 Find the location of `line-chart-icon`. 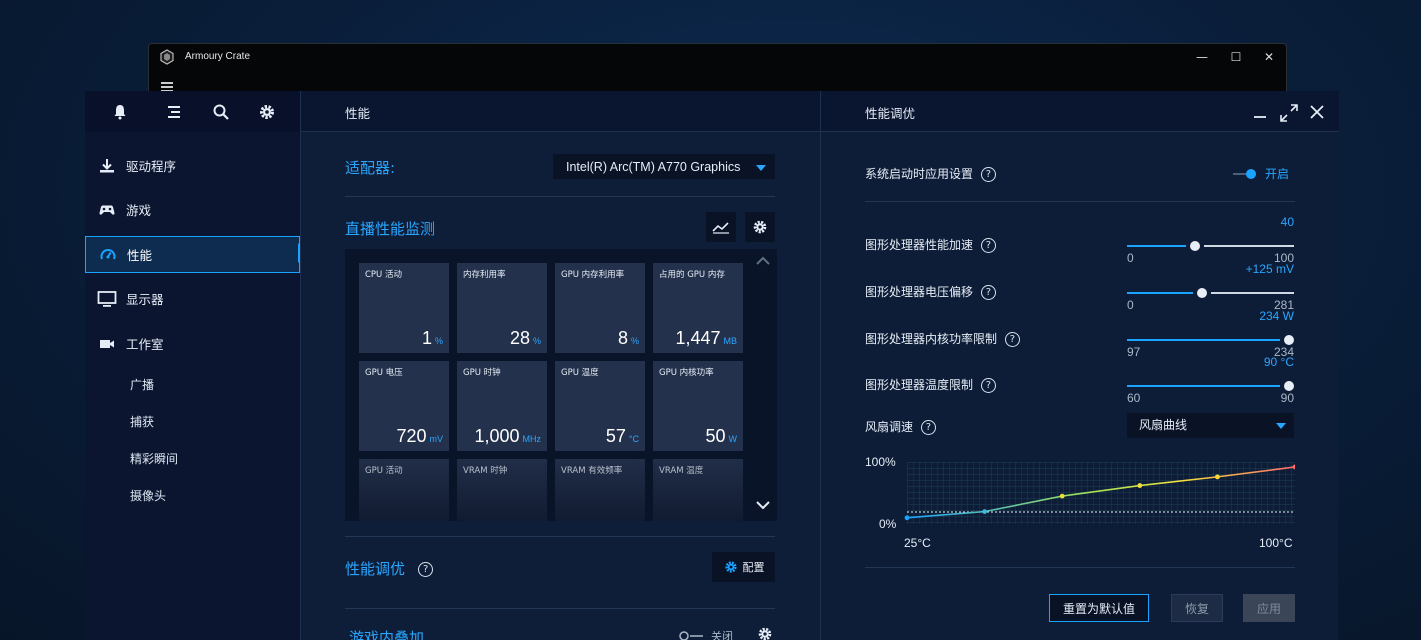

line-chart-icon is located at coordinates (720, 228).